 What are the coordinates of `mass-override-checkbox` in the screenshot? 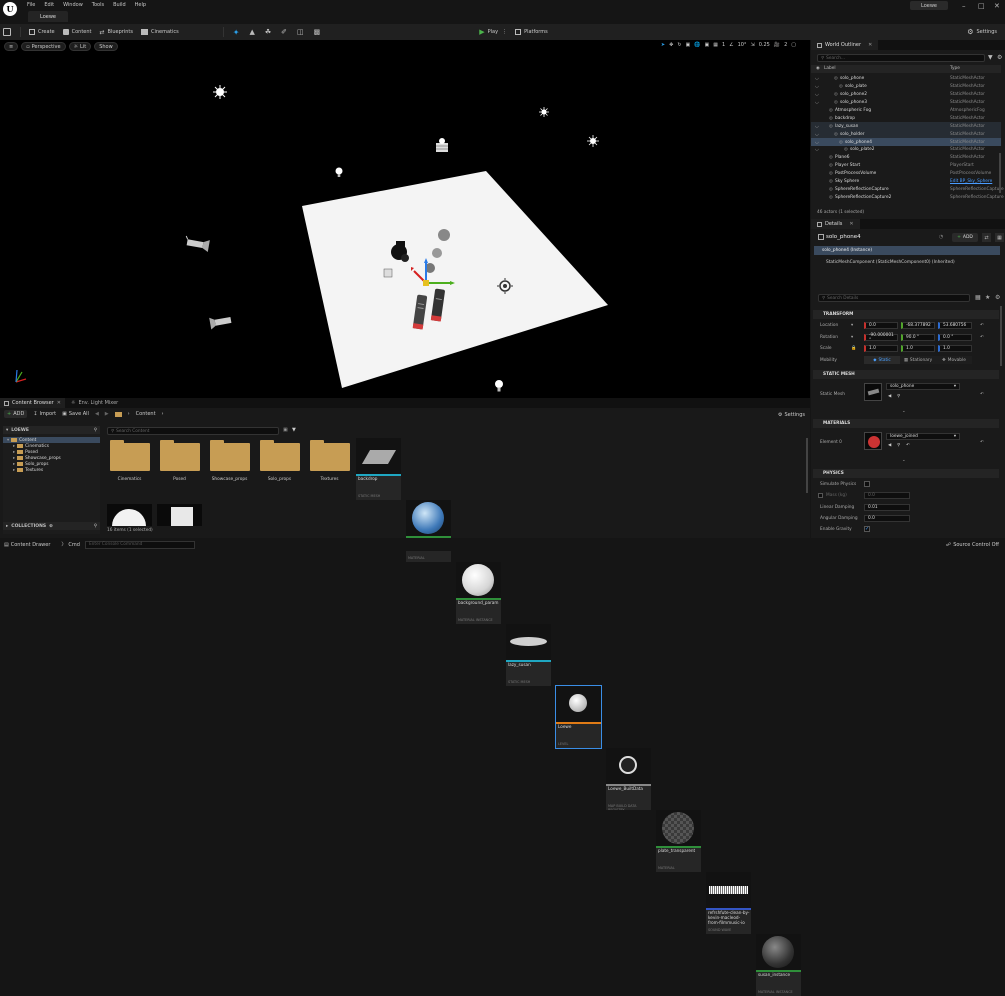 It's located at (820, 495).